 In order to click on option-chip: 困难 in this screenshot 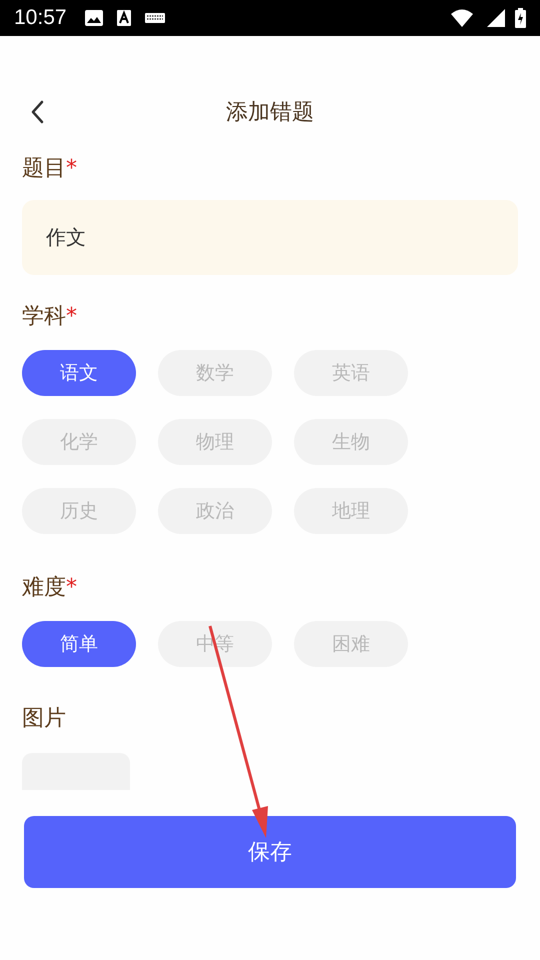, I will do `click(351, 644)`.